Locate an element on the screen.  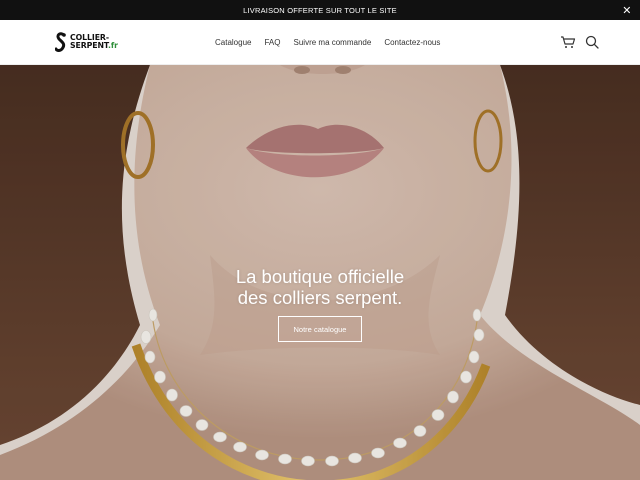
header-icons is located at coordinates (580, 42).